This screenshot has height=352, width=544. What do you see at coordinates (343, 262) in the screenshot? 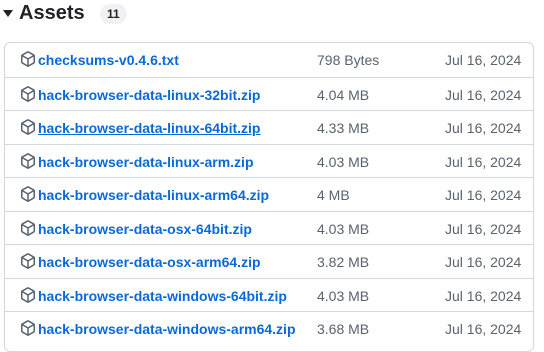
I see `asset-size: 3.82 MB` at bounding box center [343, 262].